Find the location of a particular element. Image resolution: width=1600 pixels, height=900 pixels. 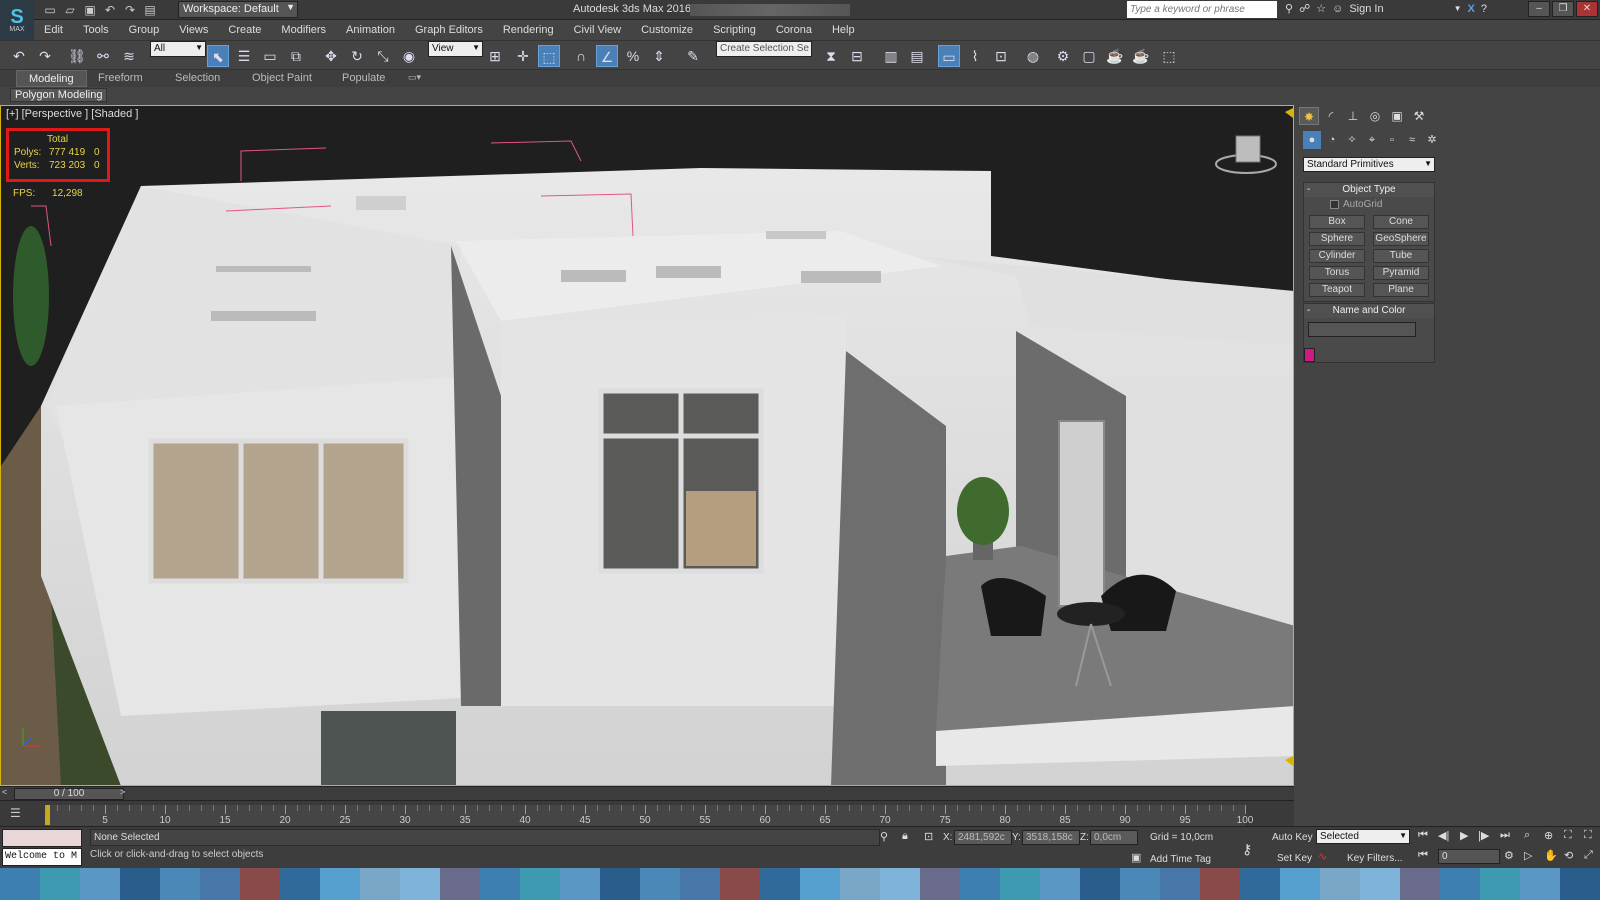

rendered-frame-window-icon: ▢ is located at coordinates (1089, 56).